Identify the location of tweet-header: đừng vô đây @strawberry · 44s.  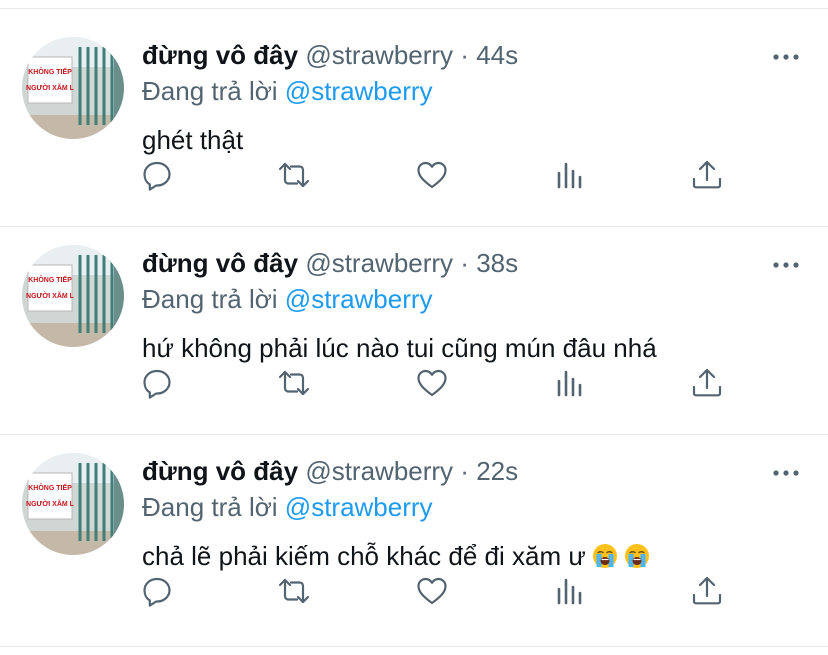
(330, 55).